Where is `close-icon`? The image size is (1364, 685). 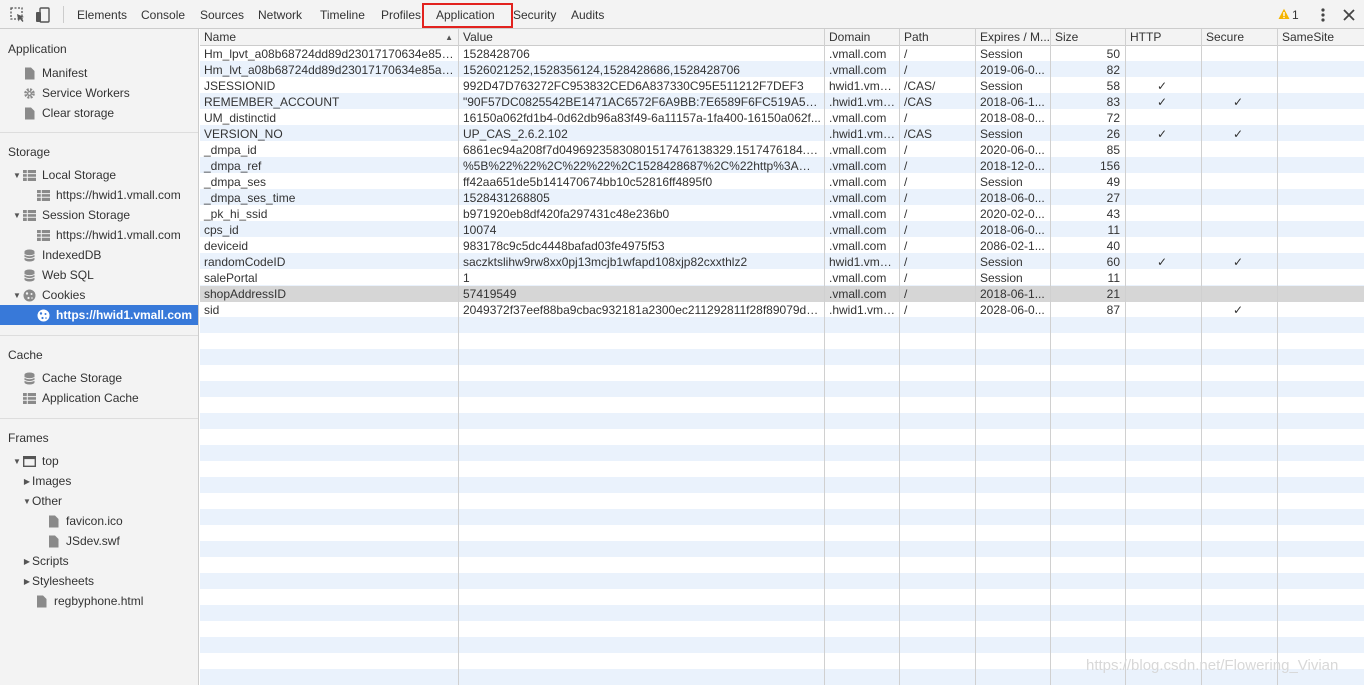
close-icon is located at coordinates (1349, 15).